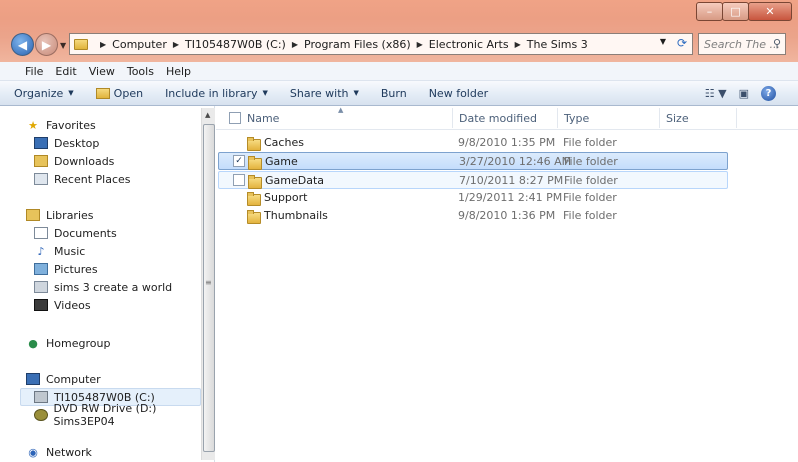  Describe the element at coordinates (65, 71) in the screenshot. I see `menu-edit: Edit` at that location.